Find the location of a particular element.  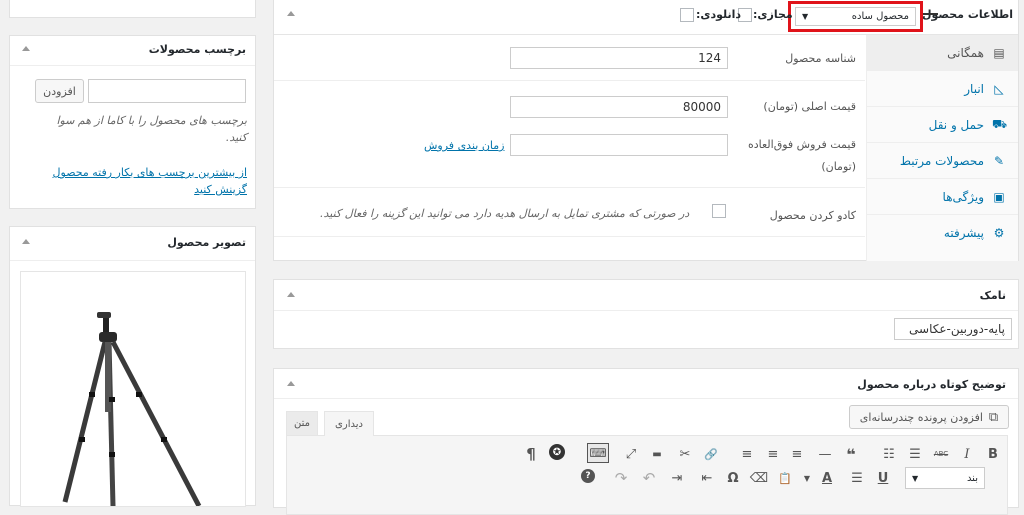

indent-icon: ⇥ is located at coordinates (677, 478).